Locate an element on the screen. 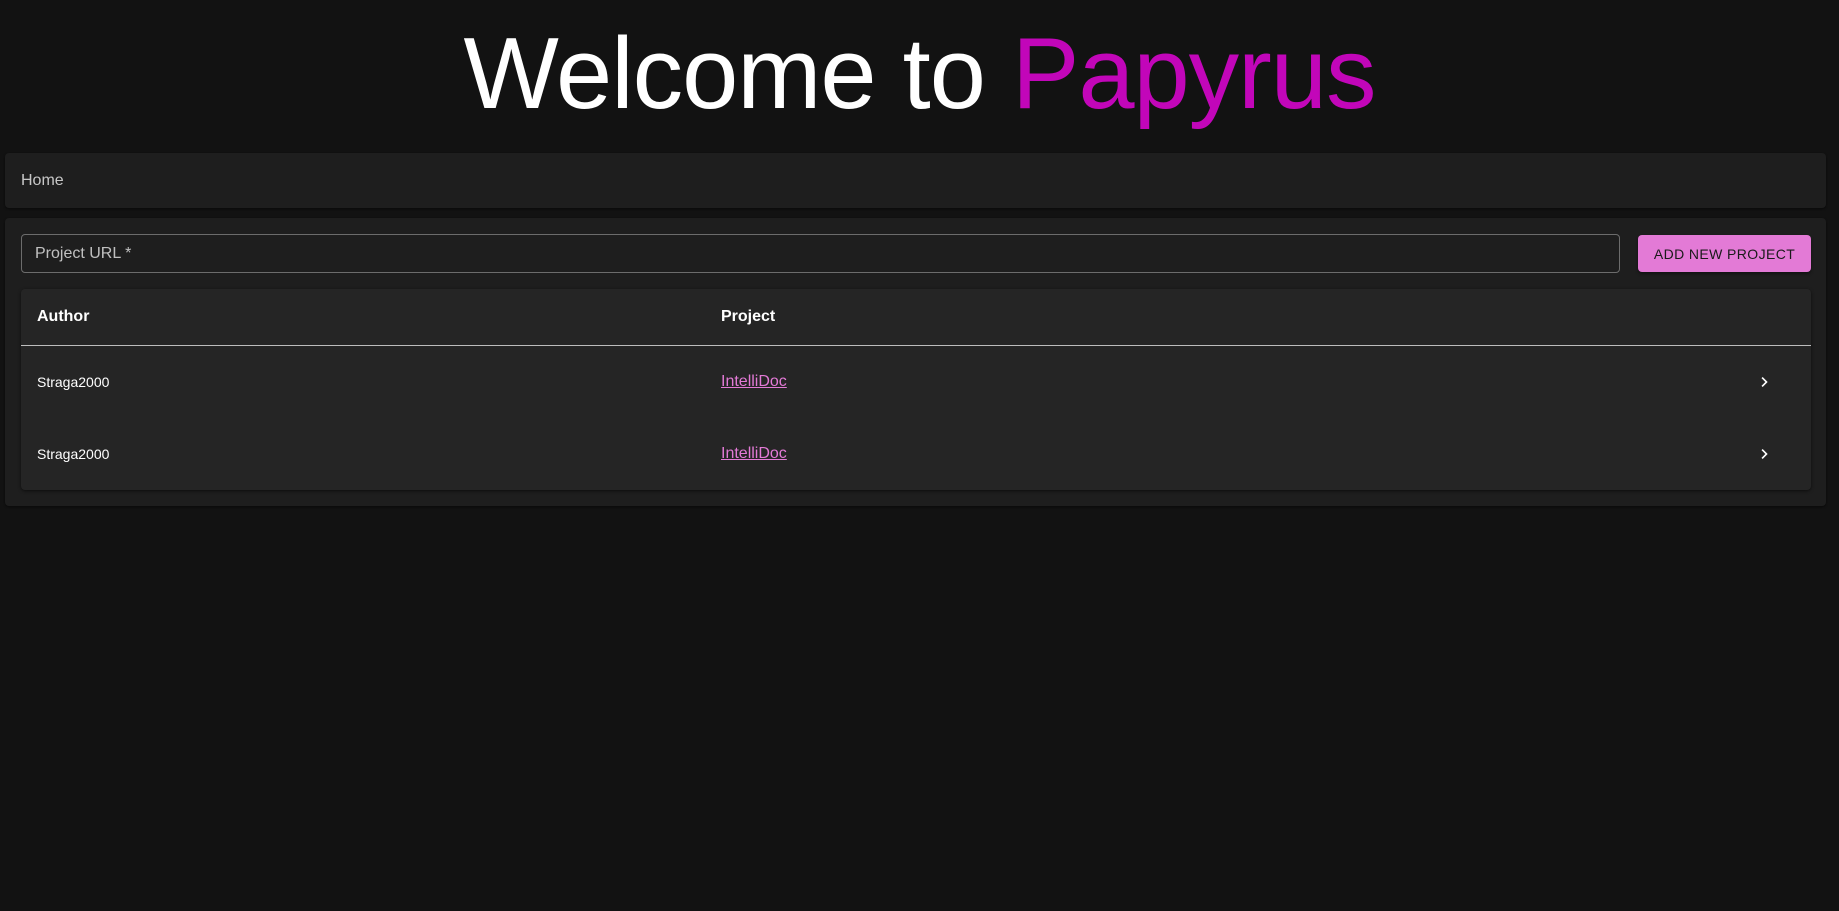 Image resolution: width=1839 pixels, height=911 pixels. breadcrumb: Home is located at coordinates (915, 180).